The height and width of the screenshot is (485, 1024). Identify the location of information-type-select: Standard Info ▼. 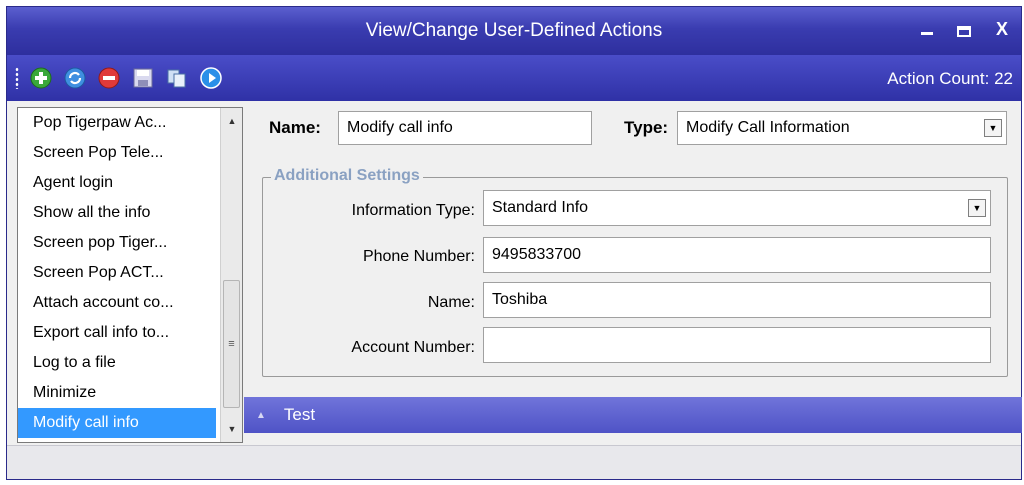
(737, 208).